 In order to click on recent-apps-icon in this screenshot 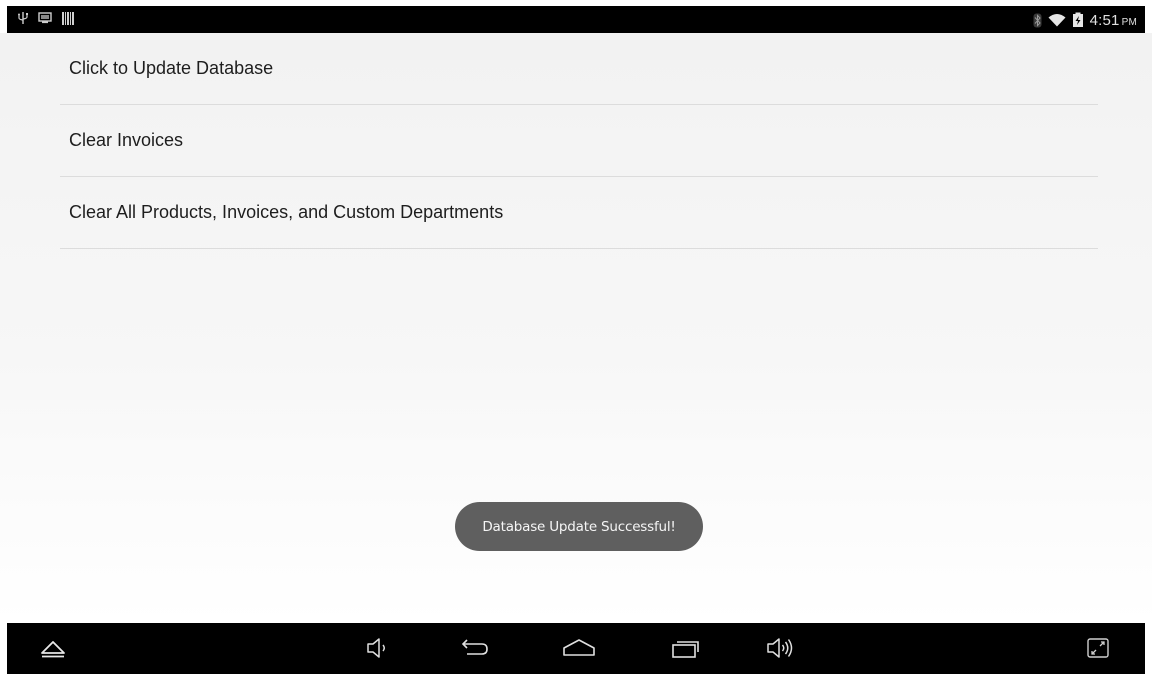, I will do `click(686, 648)`.